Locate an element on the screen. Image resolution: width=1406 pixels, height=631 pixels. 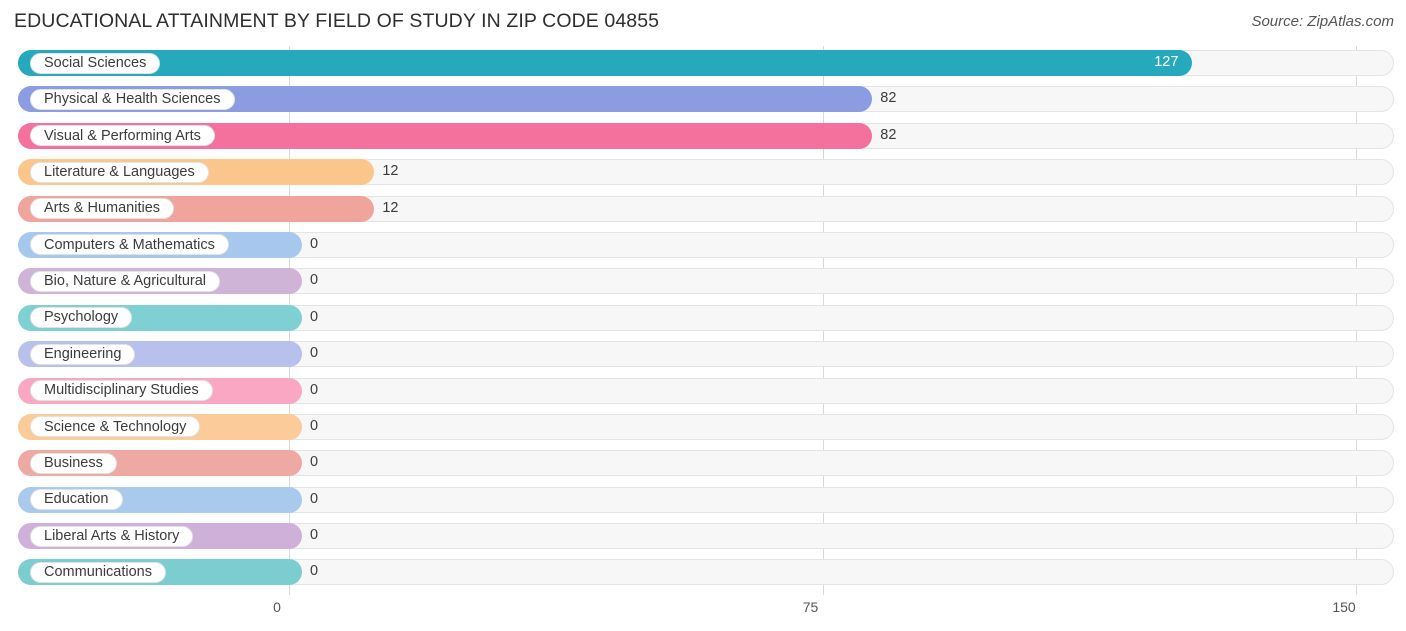
category-pill: Psychology is located at coordinates (81, 318).